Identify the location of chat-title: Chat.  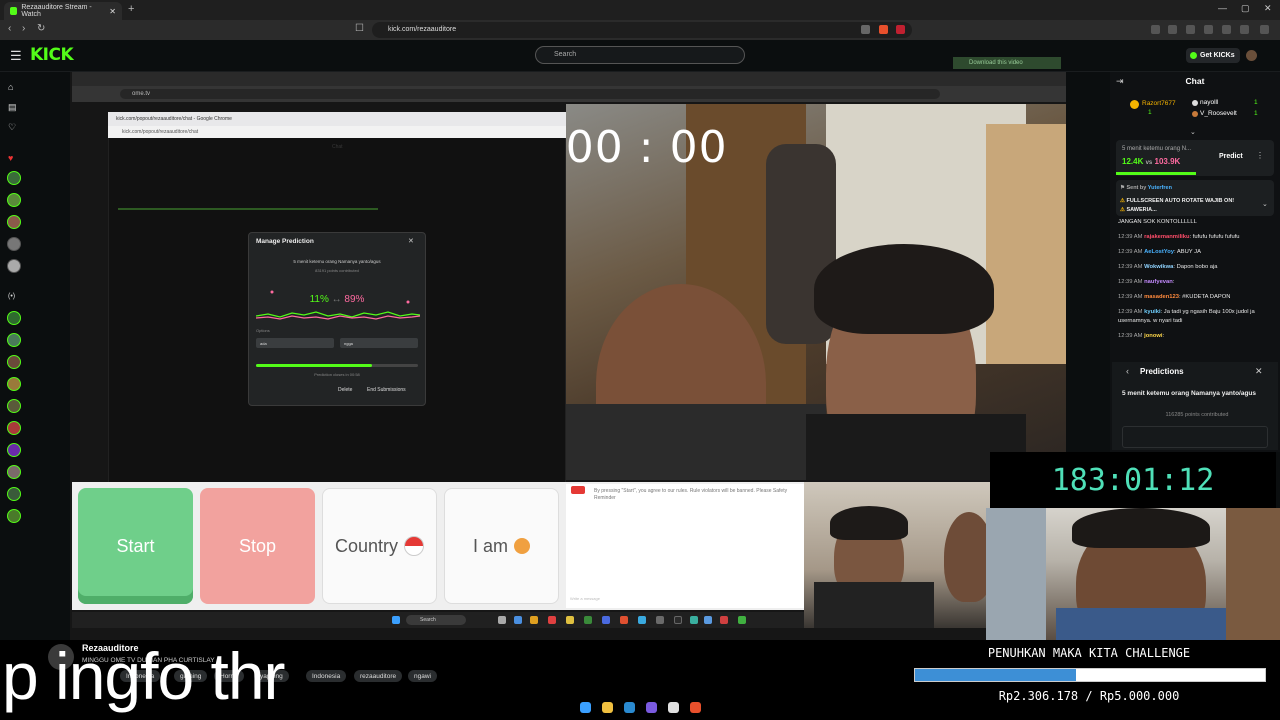
(1195, 81).